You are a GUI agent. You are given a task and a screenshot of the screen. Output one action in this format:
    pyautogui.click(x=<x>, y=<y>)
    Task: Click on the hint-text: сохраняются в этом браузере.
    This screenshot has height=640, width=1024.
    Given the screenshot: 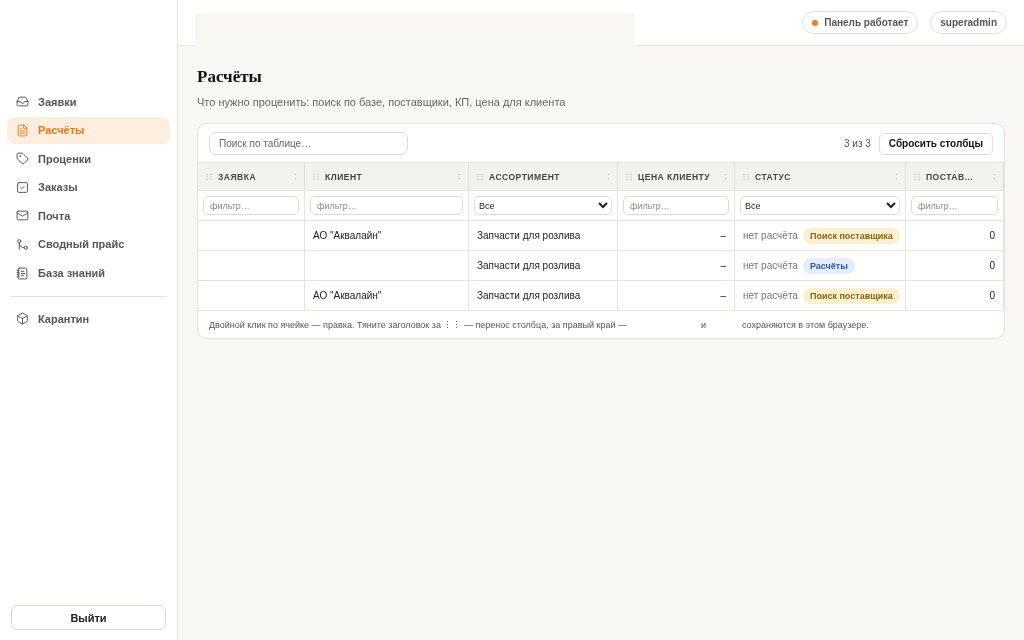 What is the action you would take?
    pyautogui.click(x=805, y=324)
    